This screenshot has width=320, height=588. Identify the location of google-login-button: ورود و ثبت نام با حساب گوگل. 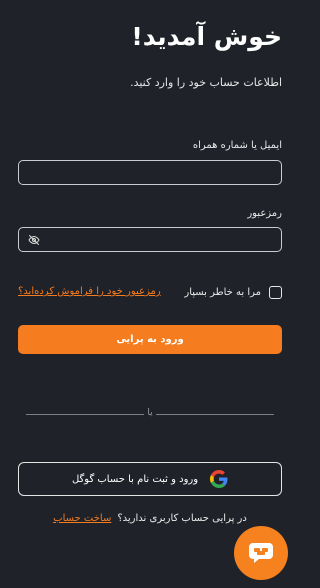
(150, 479).